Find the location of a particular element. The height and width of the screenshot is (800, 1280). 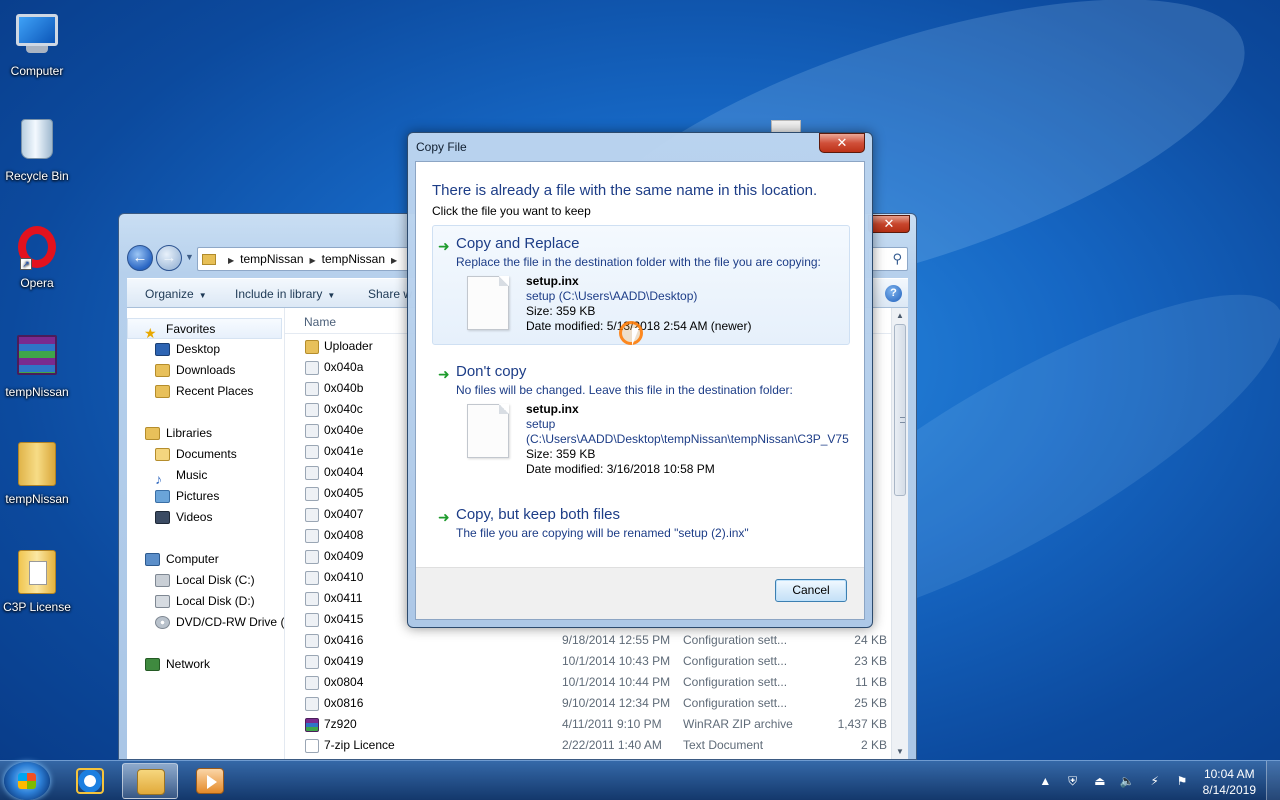

nav-local-disk-d: Local Disk (D:) is located at coordinates (205, 601).